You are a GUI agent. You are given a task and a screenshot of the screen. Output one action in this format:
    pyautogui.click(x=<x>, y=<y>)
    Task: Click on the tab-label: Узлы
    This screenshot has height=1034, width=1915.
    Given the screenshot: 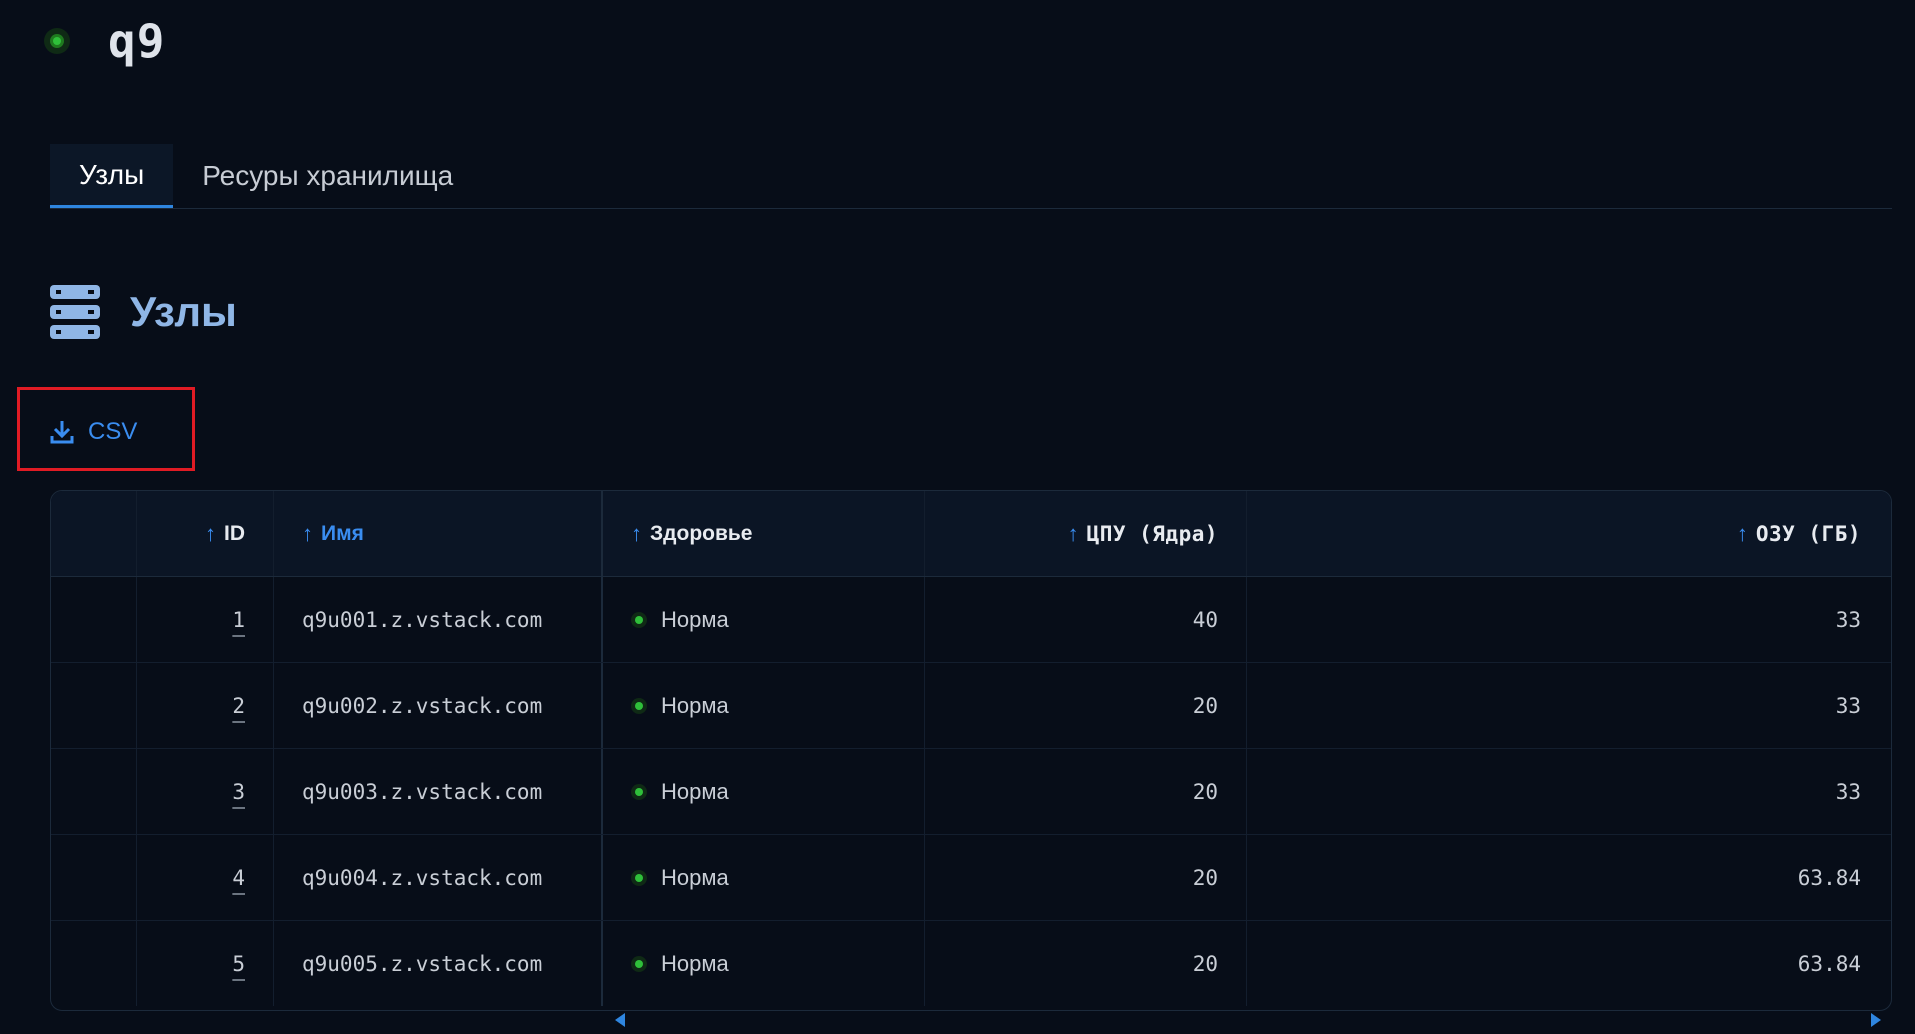 What is the action you would take?
    pyautogui.click(x=112, y=174)
    